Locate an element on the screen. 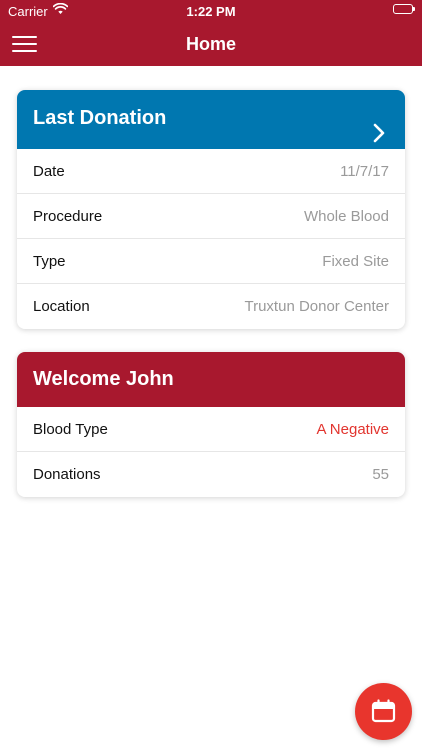 The width and height of the screenshot is (422, 750). donations-count: 55 is located at coordinates (380, 474).